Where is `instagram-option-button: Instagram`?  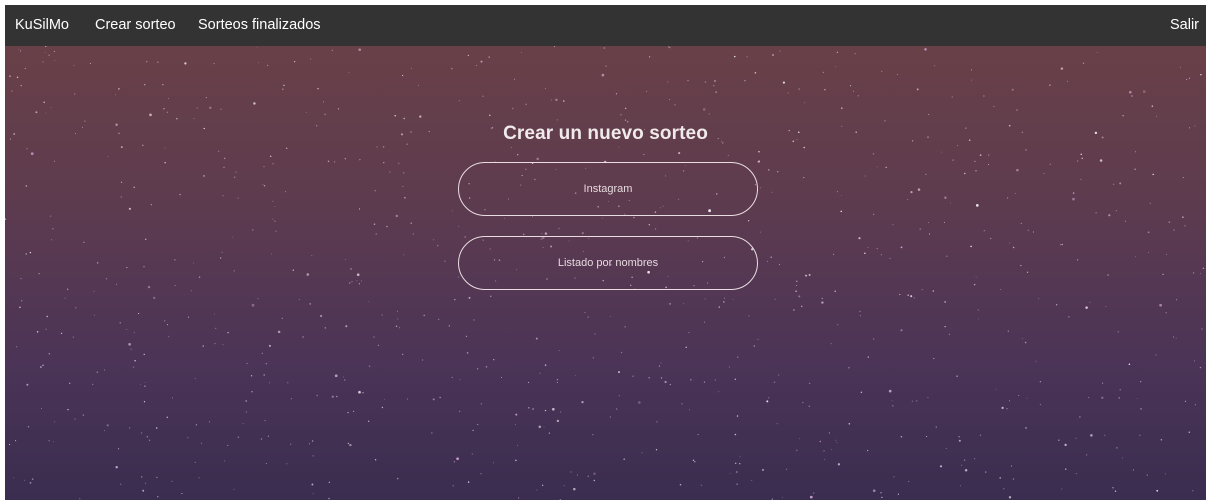 instagram-option-button: Instagram is located at coordinates (608, 189).